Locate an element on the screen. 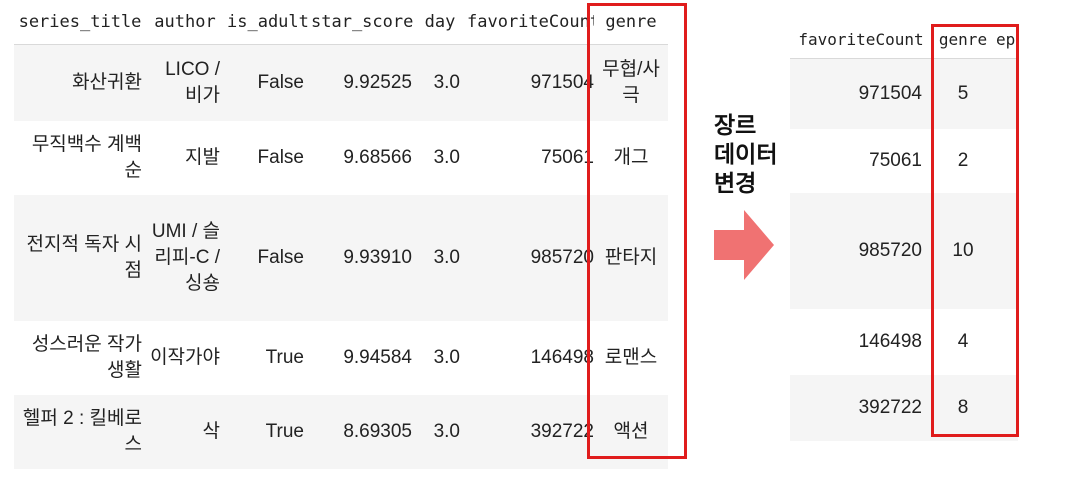 The height and width of the screenshot is (487, 1073). annotation-line: 장르 is located at coordinates (735, 126).